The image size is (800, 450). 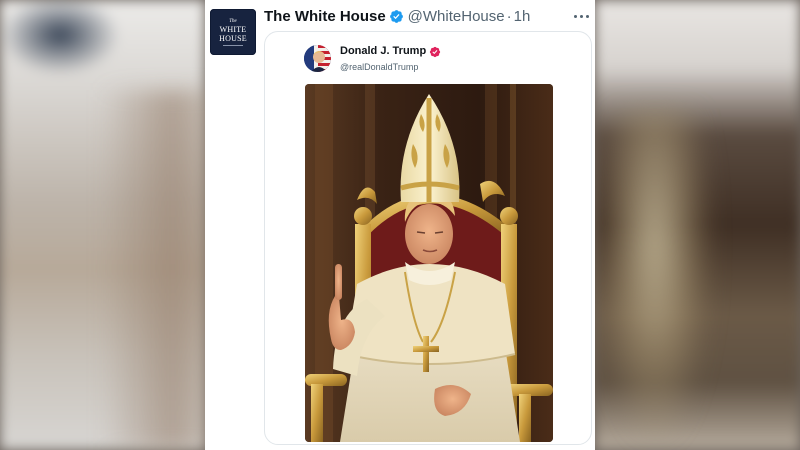 I want to click on avatar-line-1: WHITE, so click(x=233, y=29).